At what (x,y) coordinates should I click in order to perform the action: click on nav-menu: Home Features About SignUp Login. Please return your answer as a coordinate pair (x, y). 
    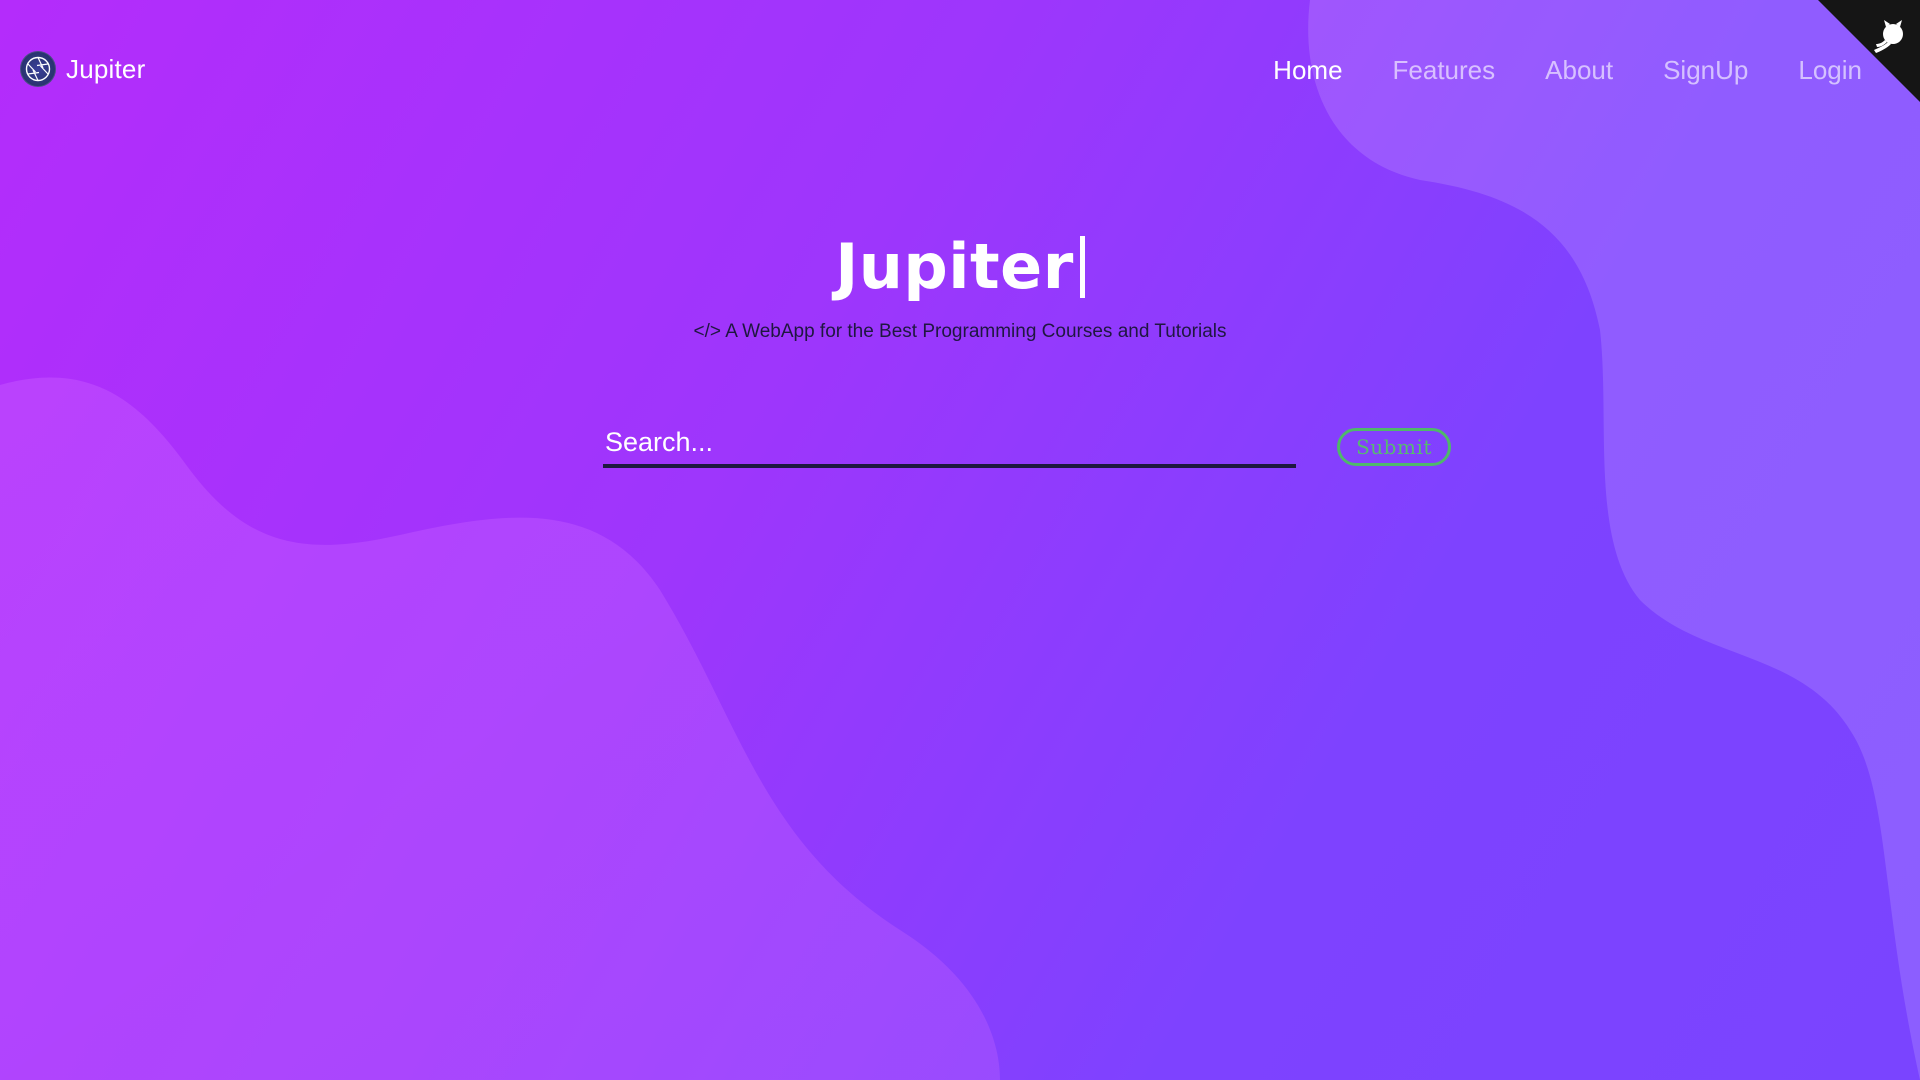
    Looking at the image, I should click on (1567, 70).